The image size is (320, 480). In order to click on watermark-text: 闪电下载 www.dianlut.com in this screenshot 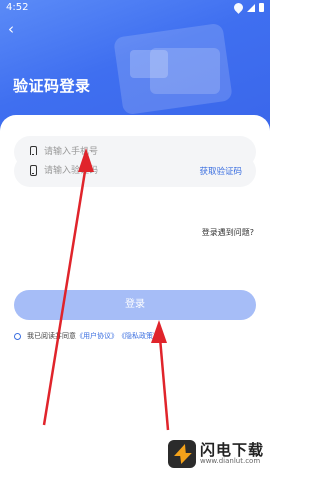, I will do `click(232, 454)`.